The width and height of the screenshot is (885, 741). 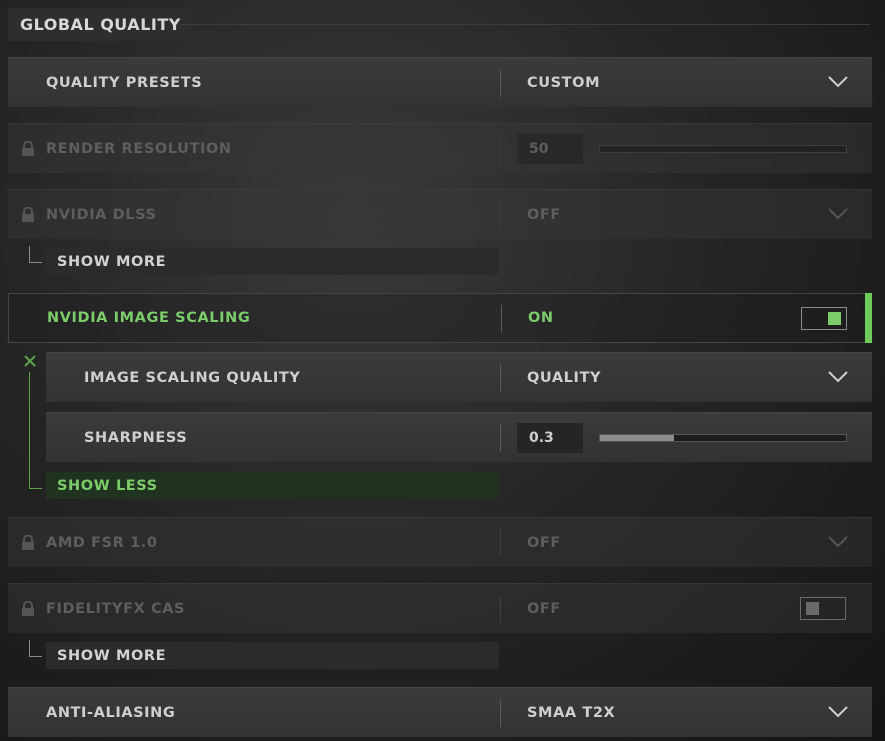 I want to click on quality-presets-row: QUALITY PRESETS CUSTOM, so click(x=440, y=82).